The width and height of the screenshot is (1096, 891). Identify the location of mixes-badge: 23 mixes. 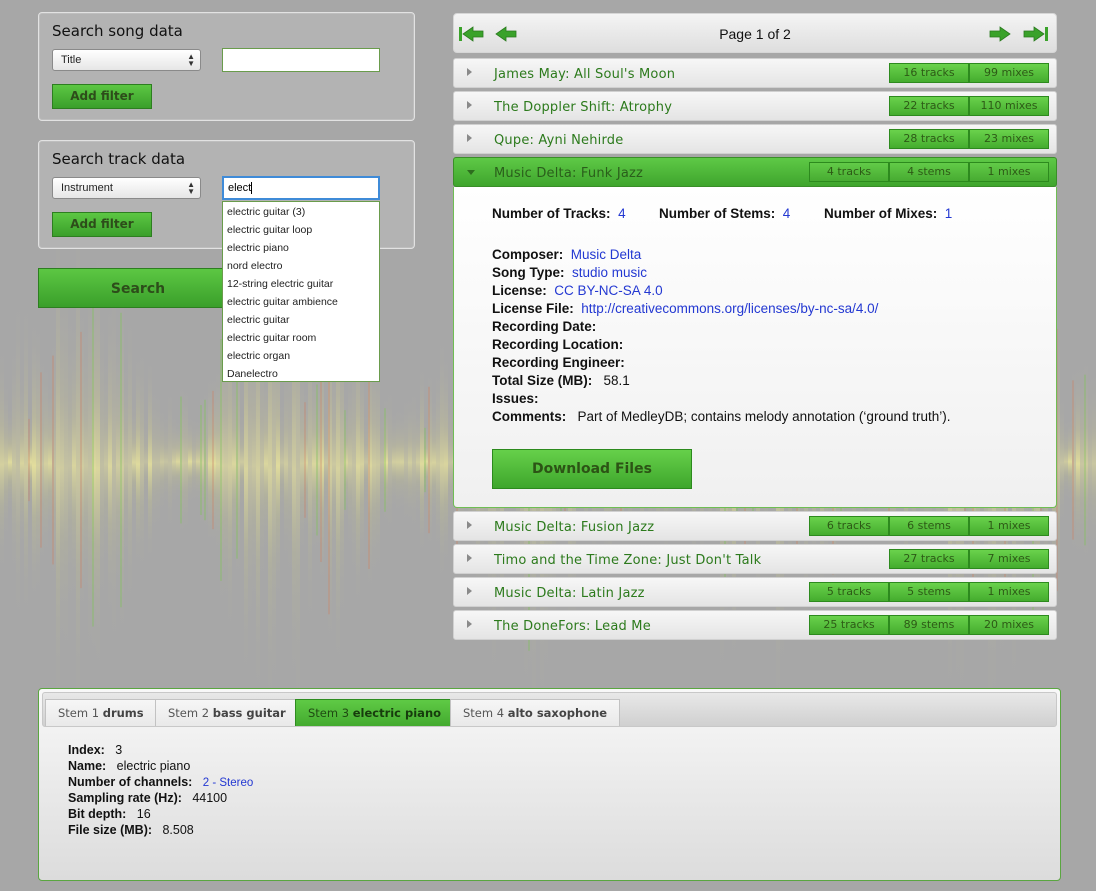
(1009, 139).